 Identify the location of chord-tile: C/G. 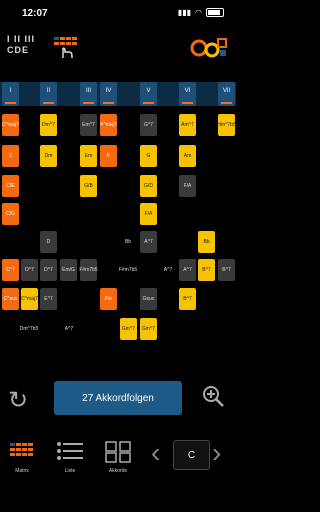
(10, 214).